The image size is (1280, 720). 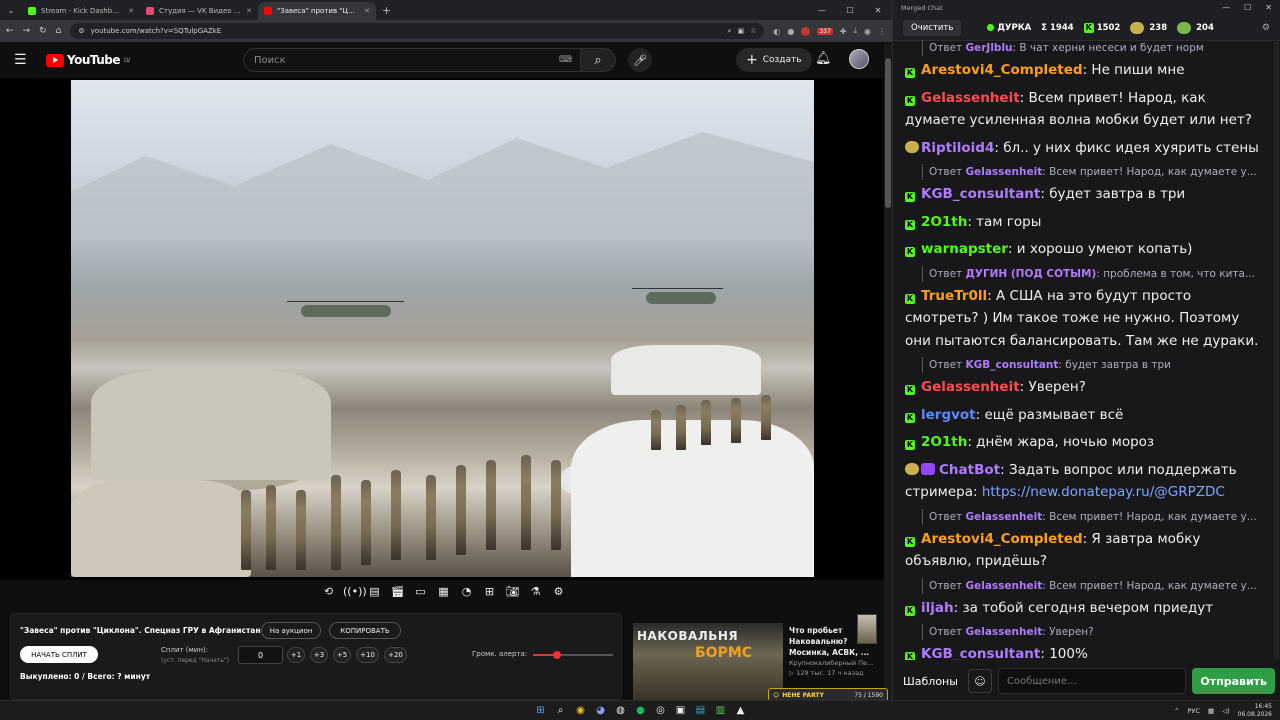 What do you see at coordinates (823, 58) in the screenshot?
I see `notifications-bell-icon: 🔔︎` at bounding box center [823, 58].